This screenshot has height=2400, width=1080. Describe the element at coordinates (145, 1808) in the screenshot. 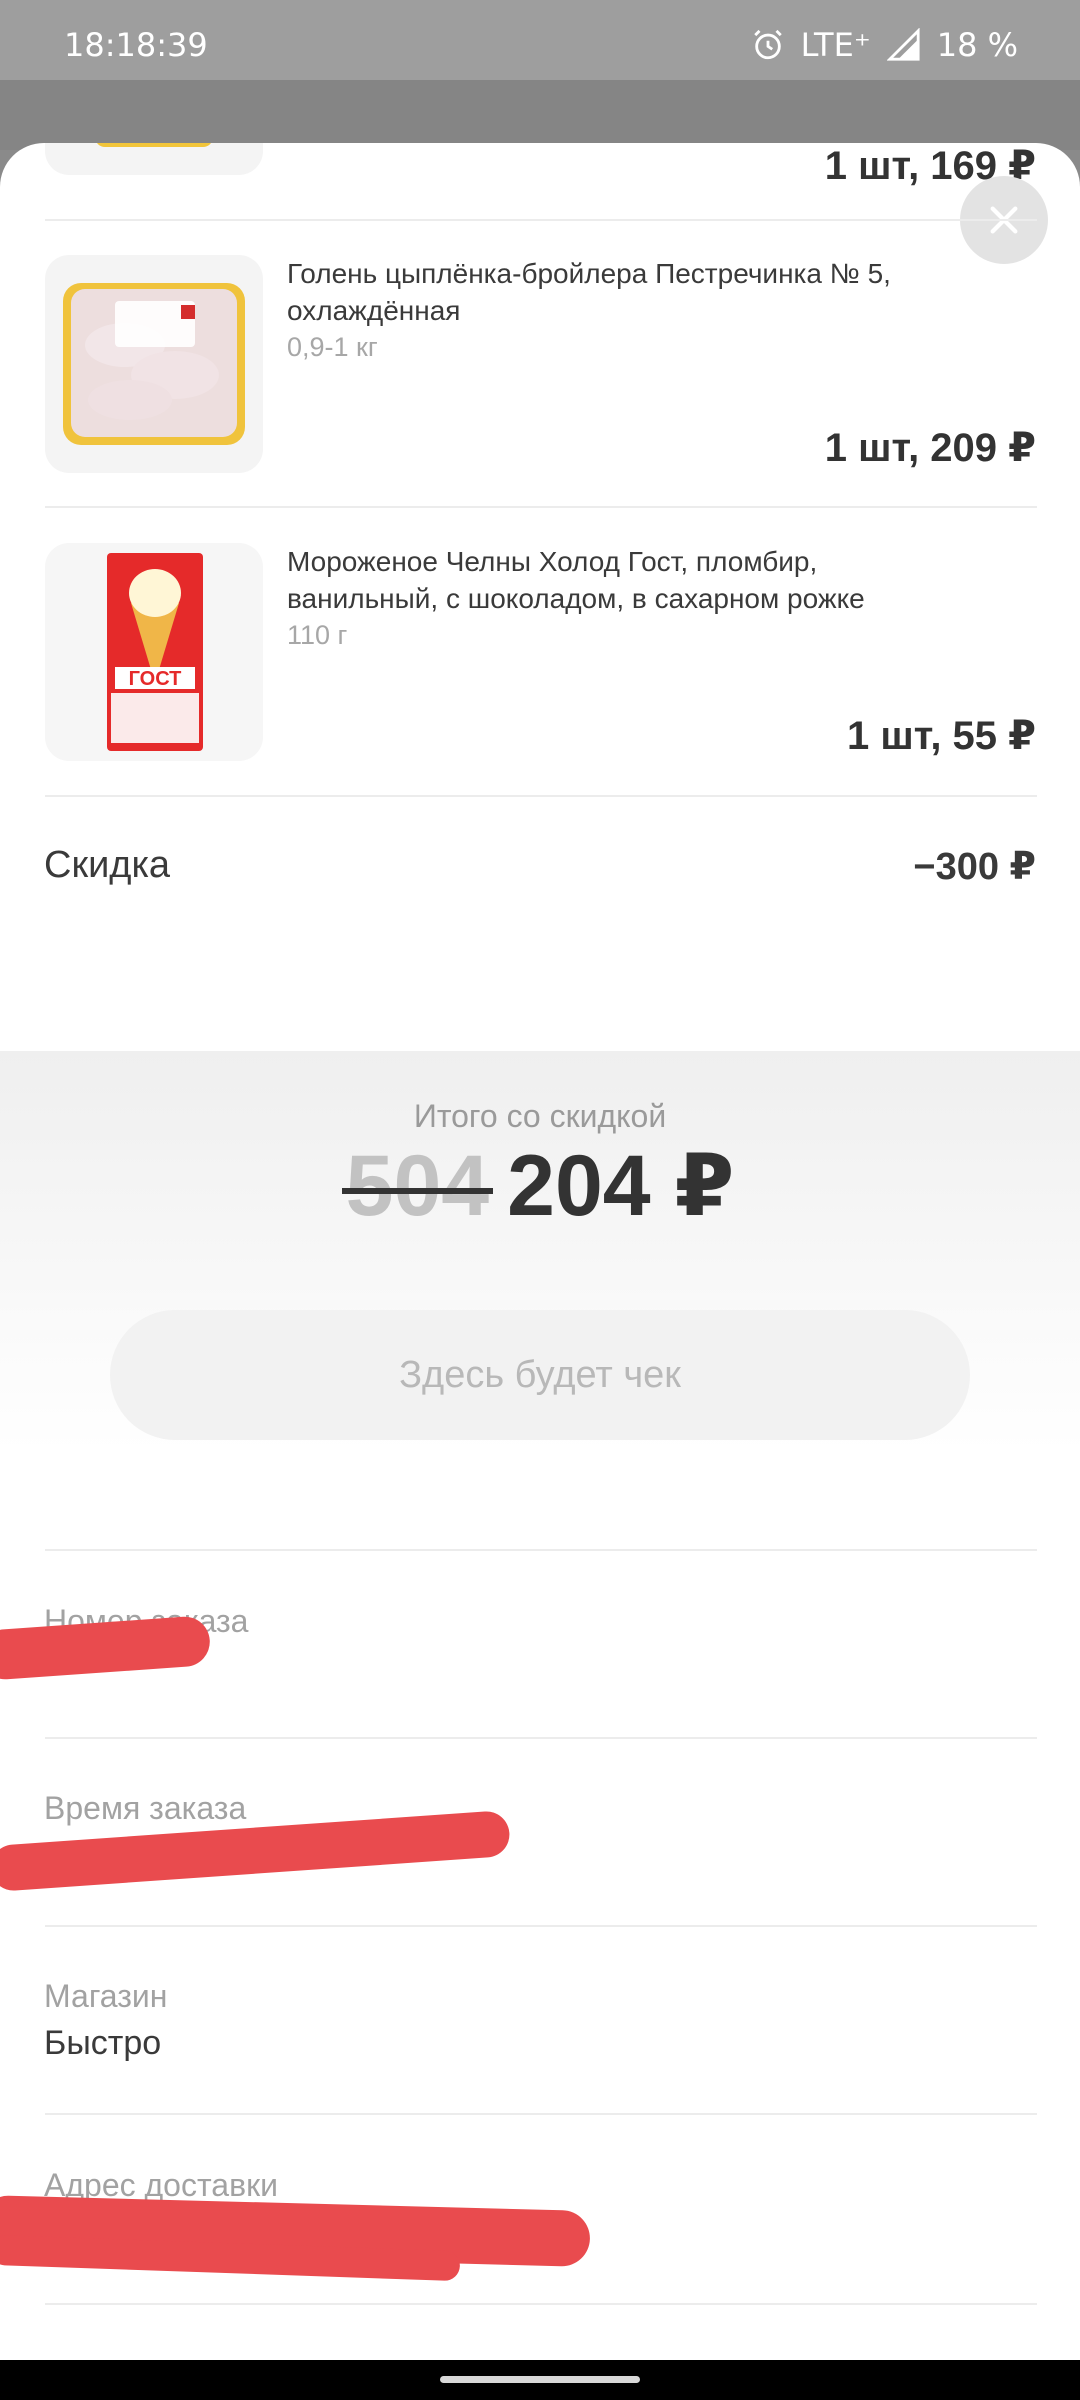

I see `order-time-label: Время заказа` at that location.